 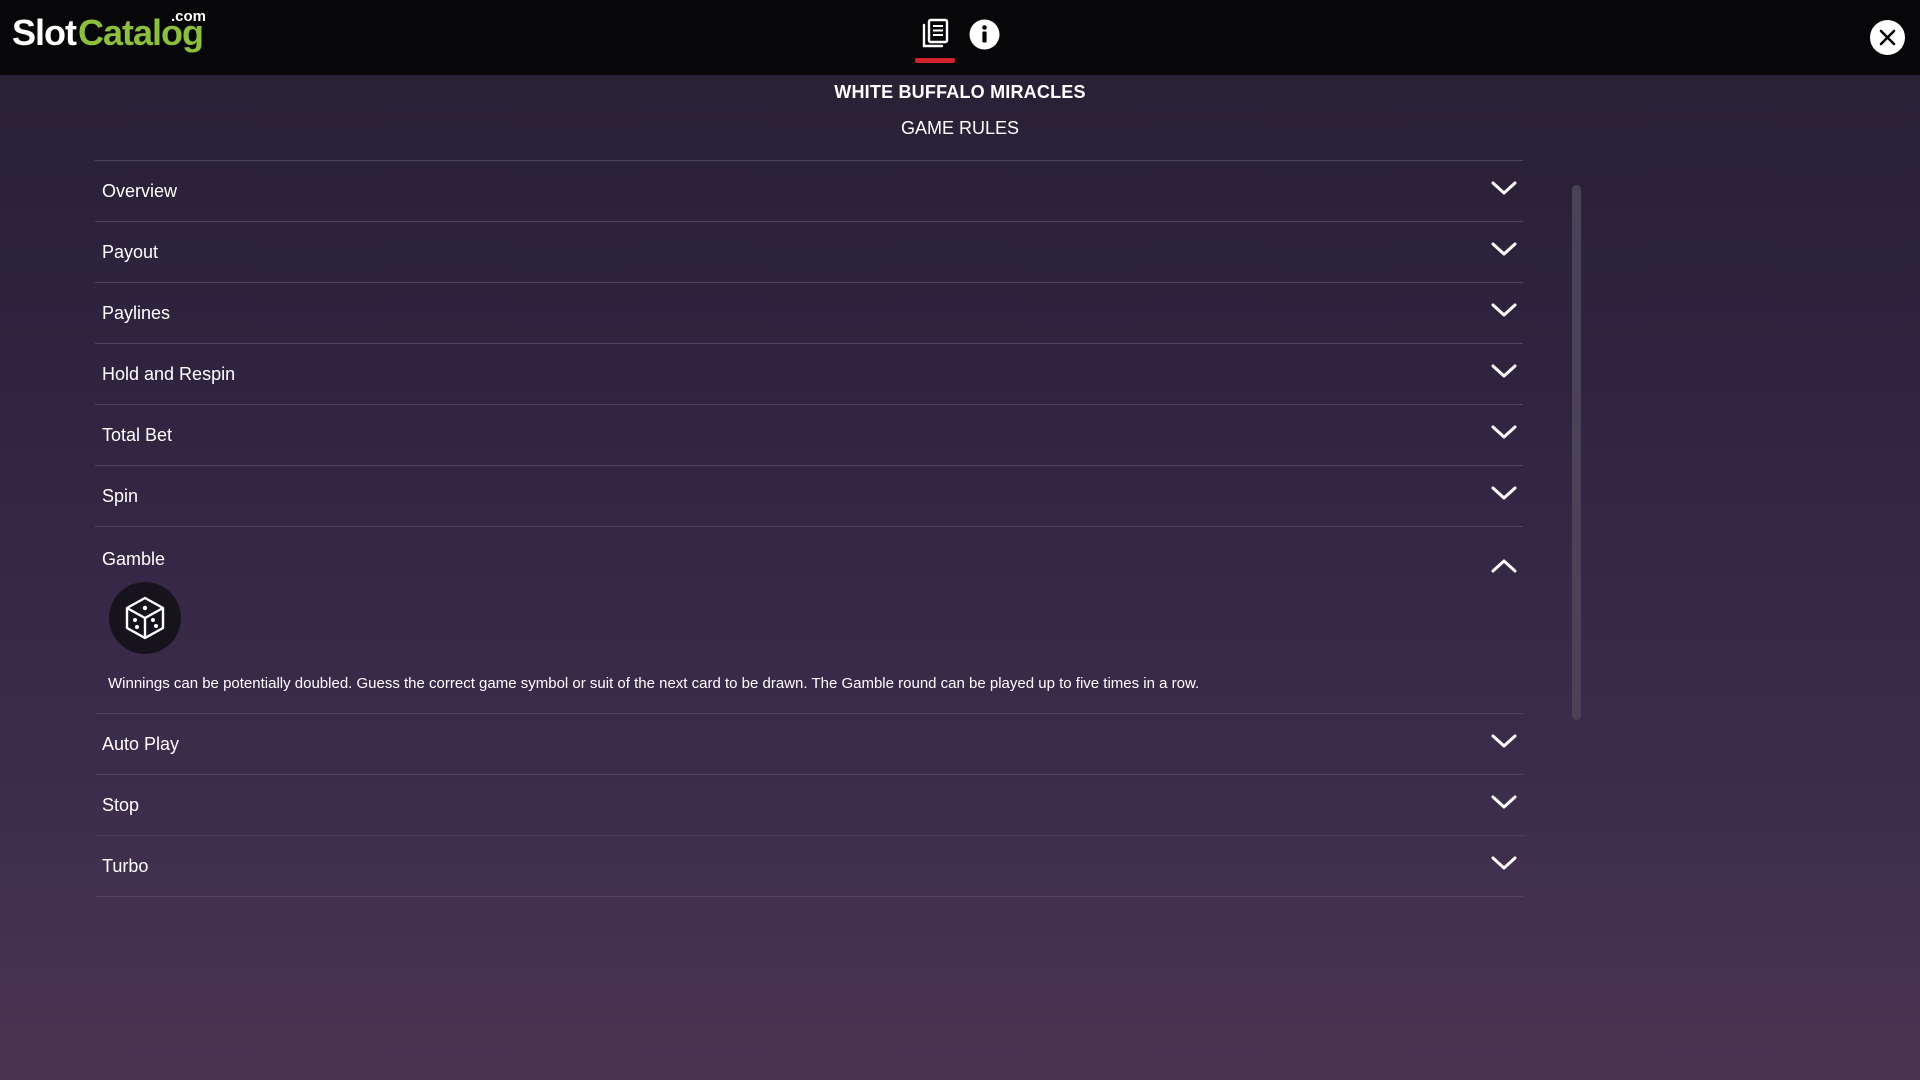 What do you see at coordinates (935, 60) in the screenshot?
I see `active-tab-indicator` at bounding box center [935, 60].